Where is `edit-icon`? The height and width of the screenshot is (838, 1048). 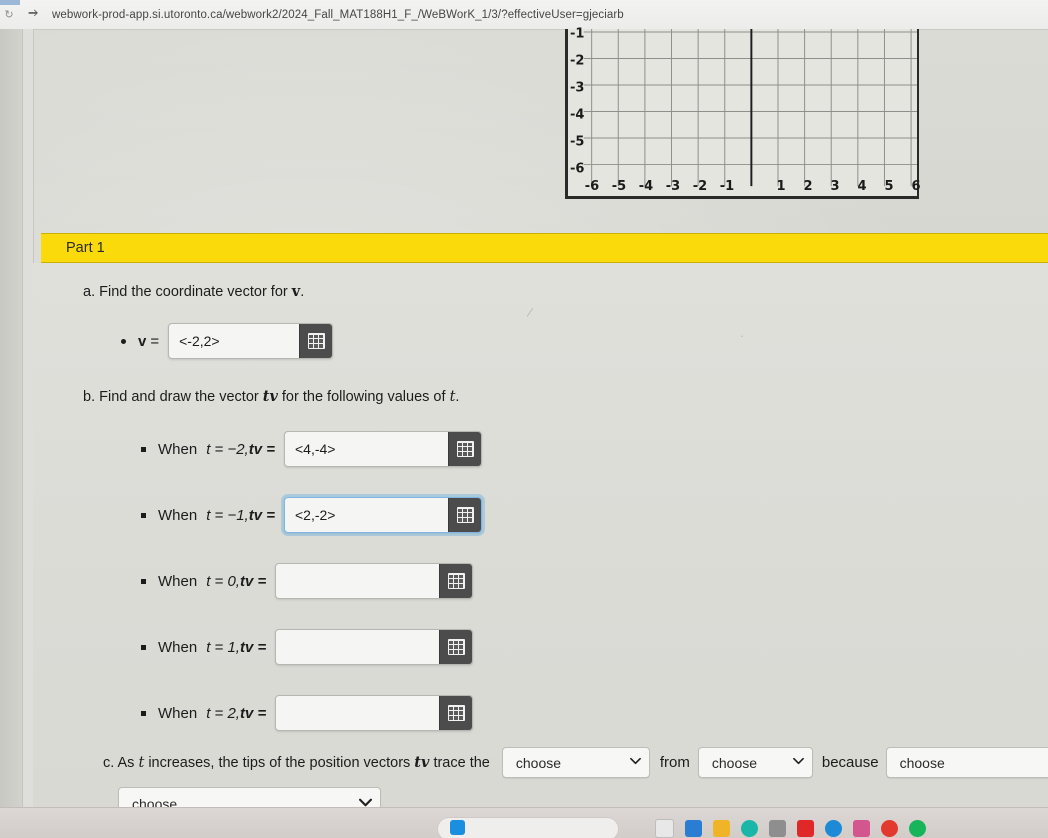 edit-icon is located at coordinates (833, 828).